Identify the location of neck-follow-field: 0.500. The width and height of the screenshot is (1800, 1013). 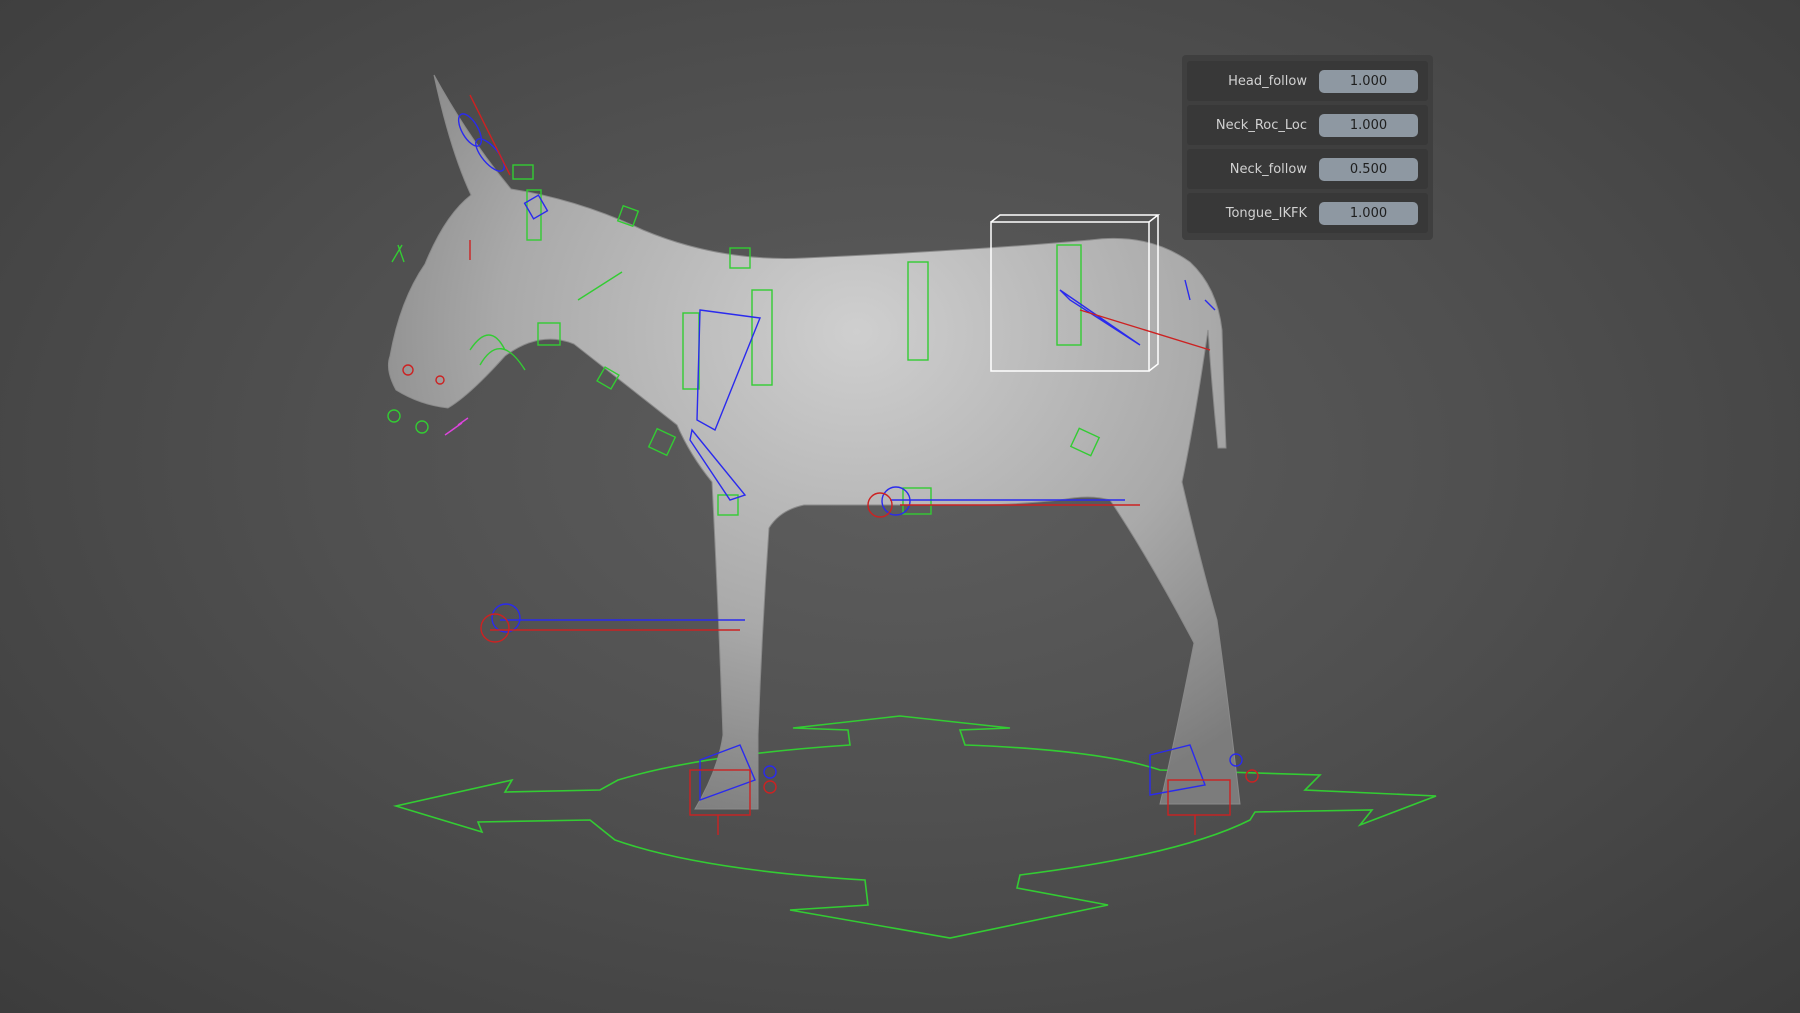
(1368, 169).